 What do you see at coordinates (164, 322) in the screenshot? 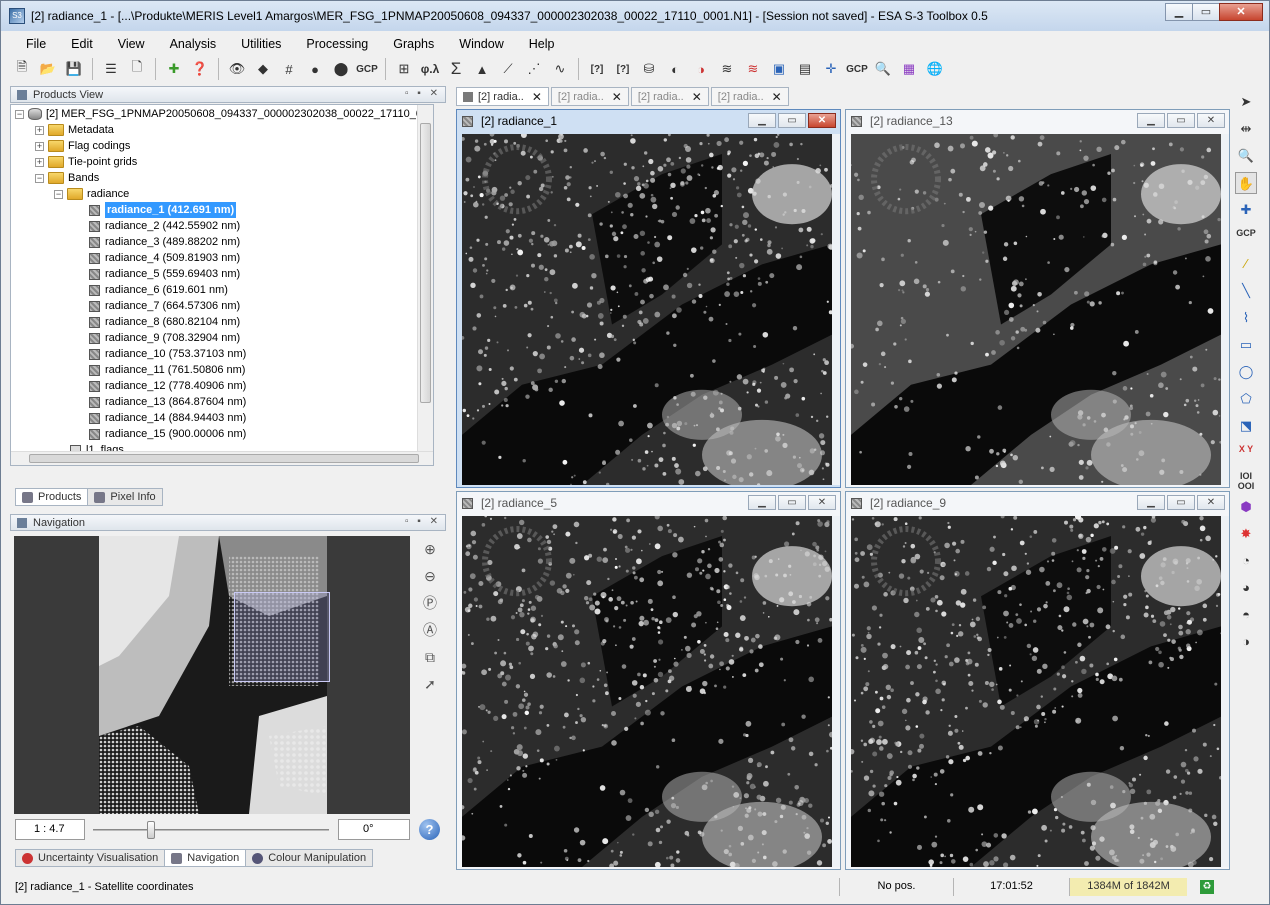
I see `tree-row-band: radiance_8 (680.82104 nm)` at bounding box center [164, 322].